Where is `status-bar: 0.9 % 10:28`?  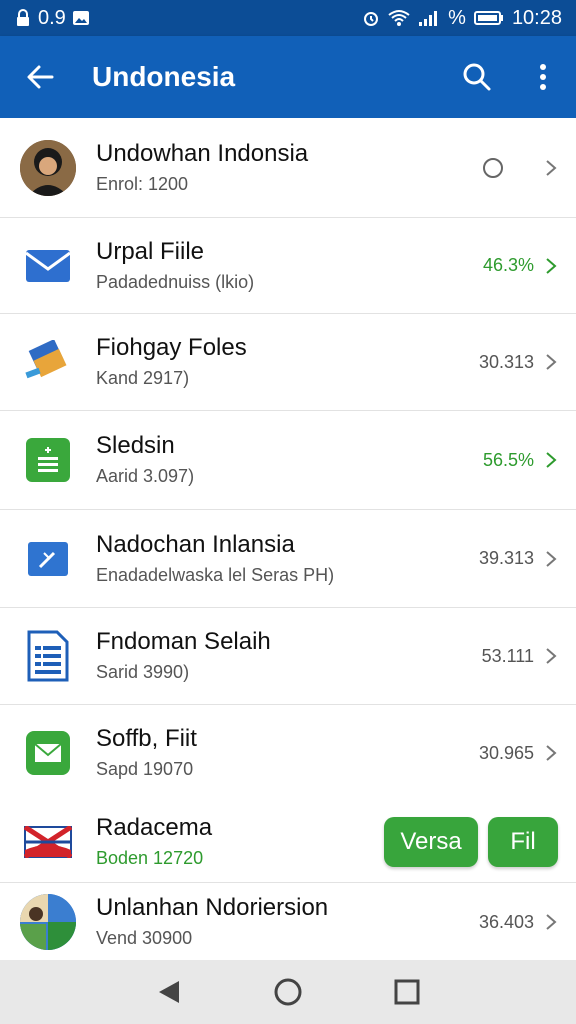
status-bar: 0.9 % 10:28 is located at coordinates (288, 18).